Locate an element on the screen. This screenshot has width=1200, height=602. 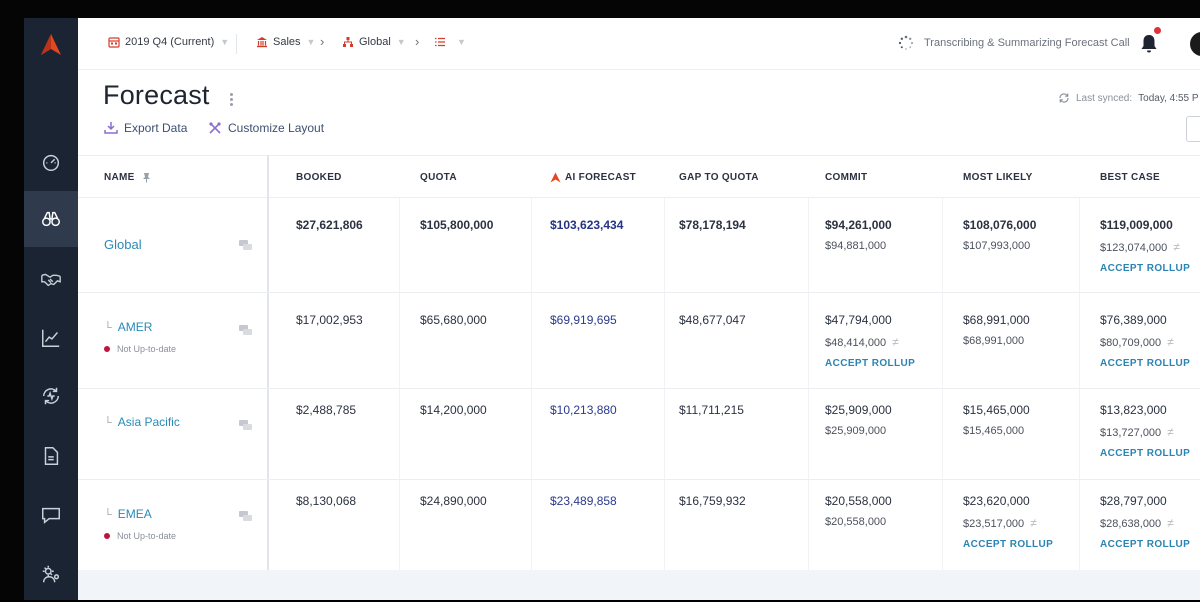
booked-value: $2,488,785 is located at coordinates (326, 410).